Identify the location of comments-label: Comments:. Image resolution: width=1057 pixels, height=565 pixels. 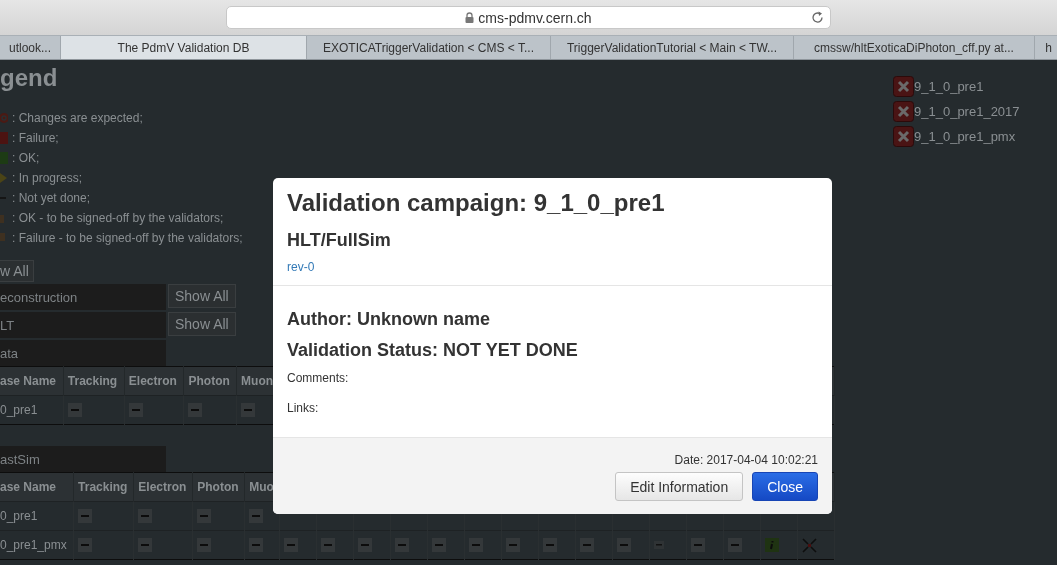
(318, 378).